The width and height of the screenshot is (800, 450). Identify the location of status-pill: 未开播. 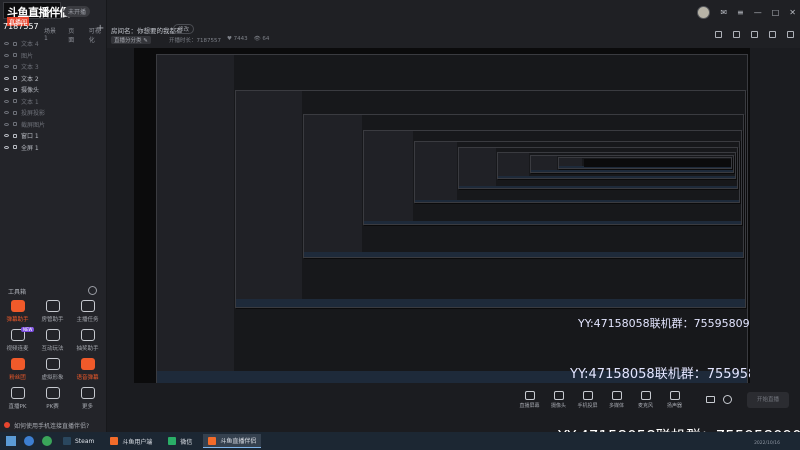
(77, 11).